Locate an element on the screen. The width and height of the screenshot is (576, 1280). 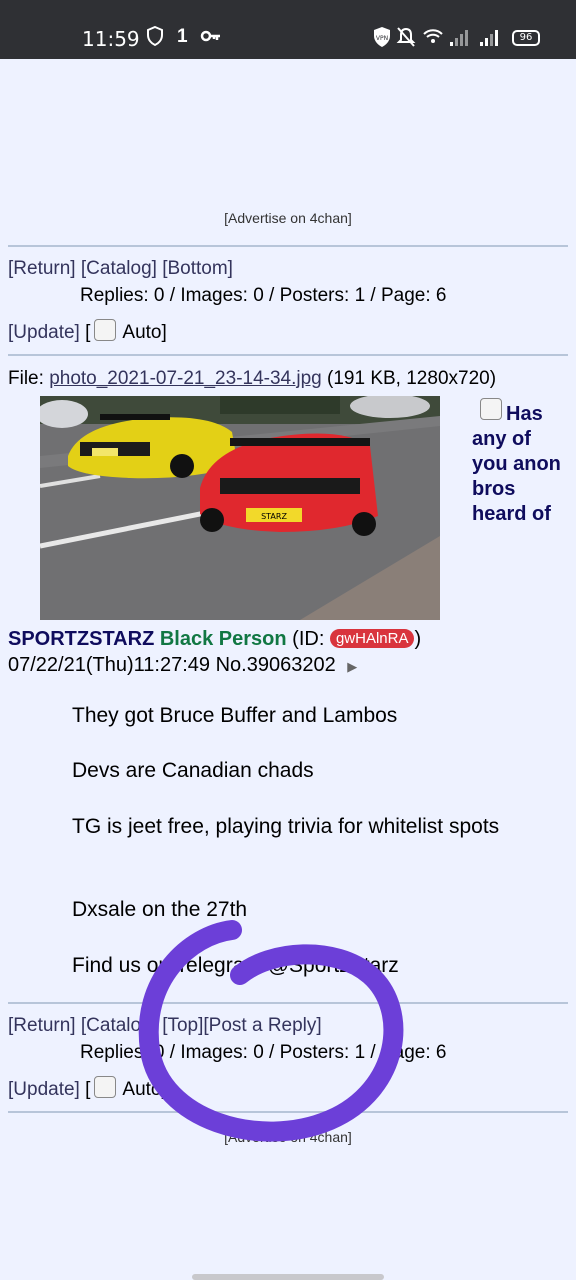
vpn-icon: VPN is located at coordinates (382, 39).